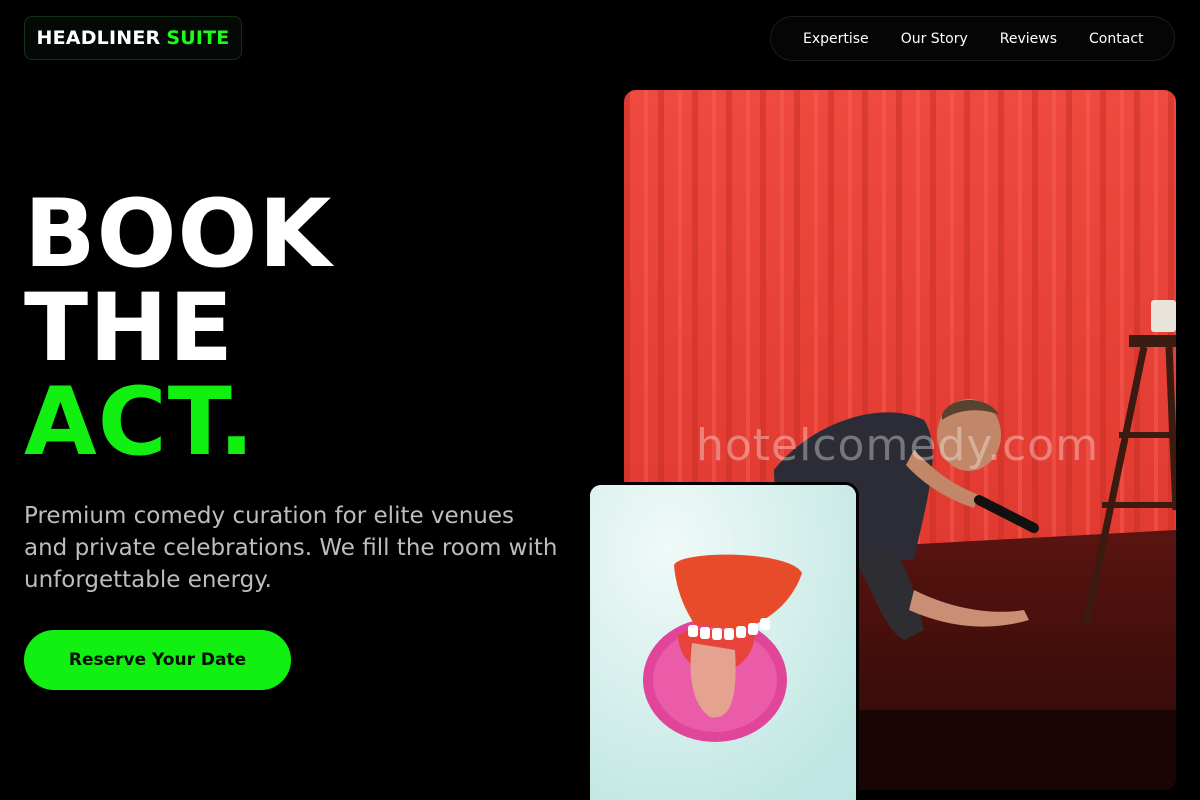 The height and width of the screenshot is (800, 1200). What do you see at coordinates (140, 422) in the screenshot?
I see `hero-title-line-3: ACT.` at bounding box center [140, 422].